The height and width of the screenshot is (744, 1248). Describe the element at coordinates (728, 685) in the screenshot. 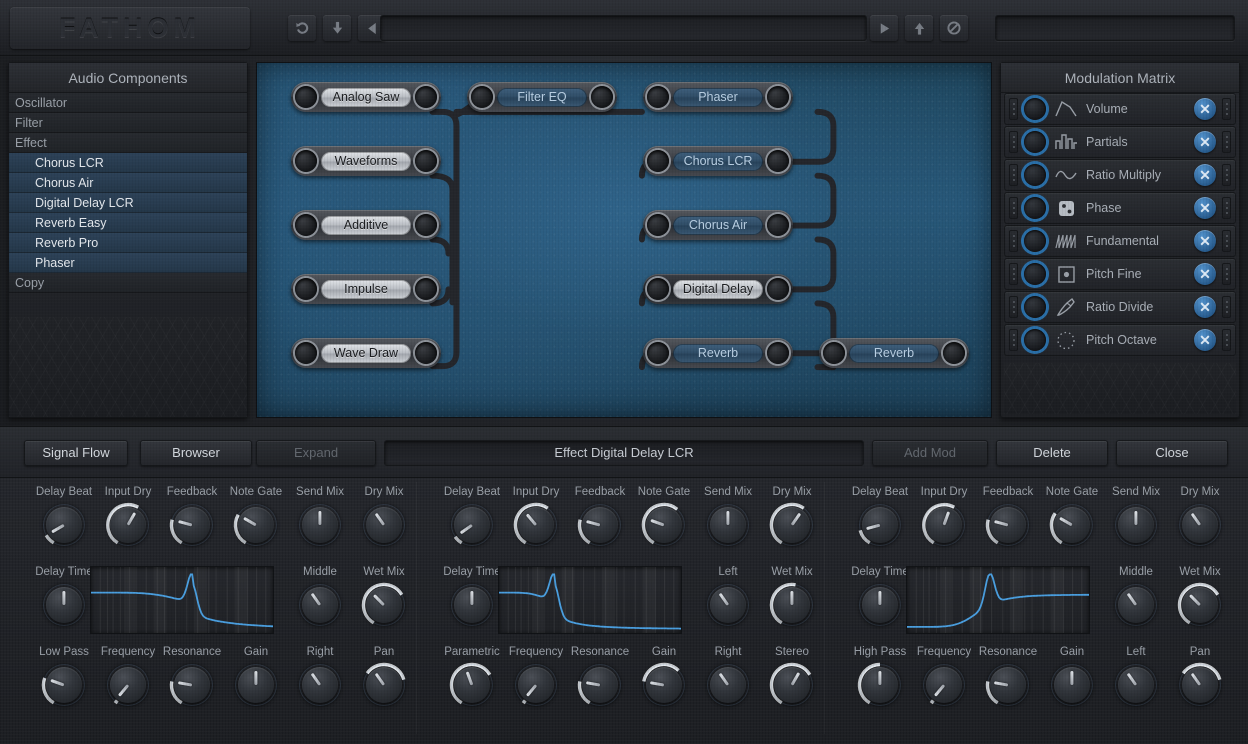

I see `knob-right` at that location.